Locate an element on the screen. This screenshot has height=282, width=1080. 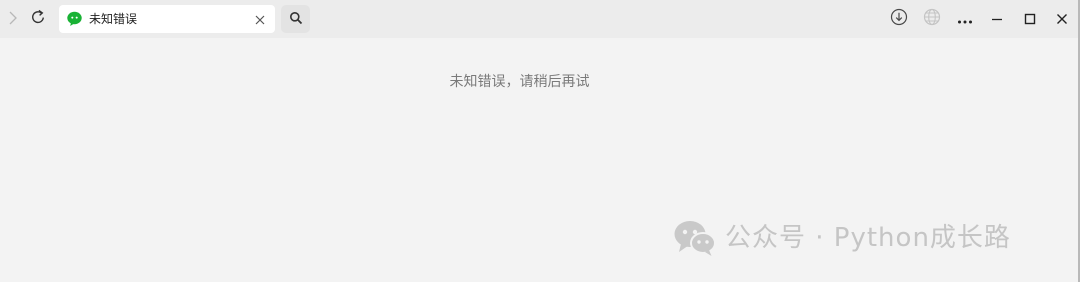
more-icon is located at coordinates (965, 19).